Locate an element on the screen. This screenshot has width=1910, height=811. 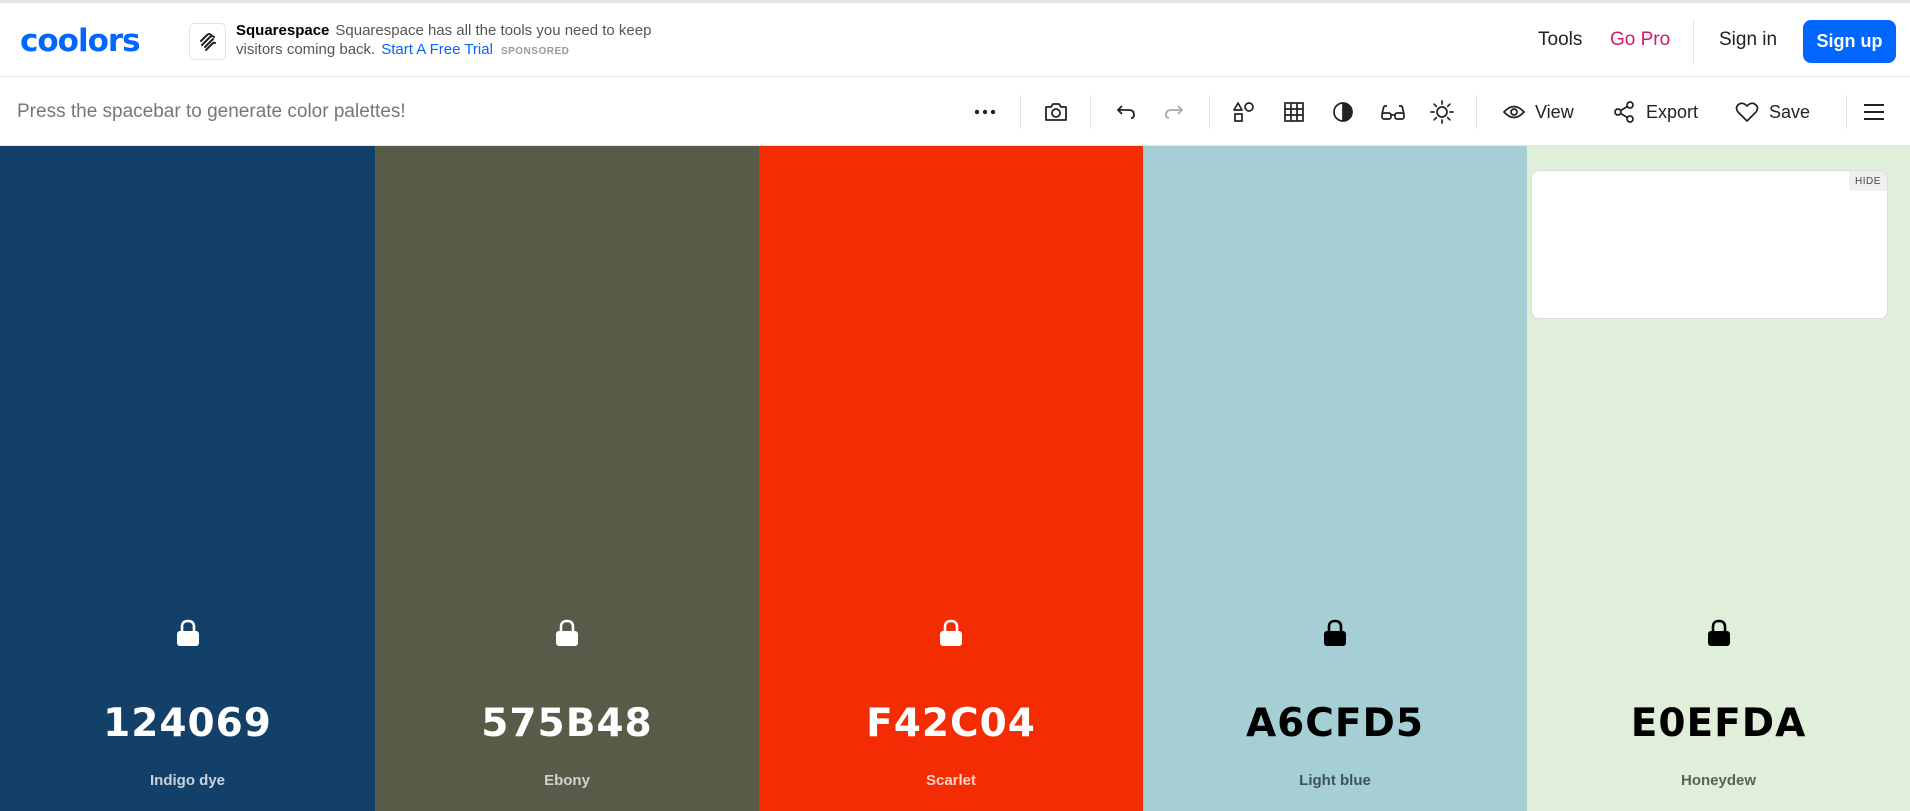
grid-icon is located at coordinates (1294, 112).